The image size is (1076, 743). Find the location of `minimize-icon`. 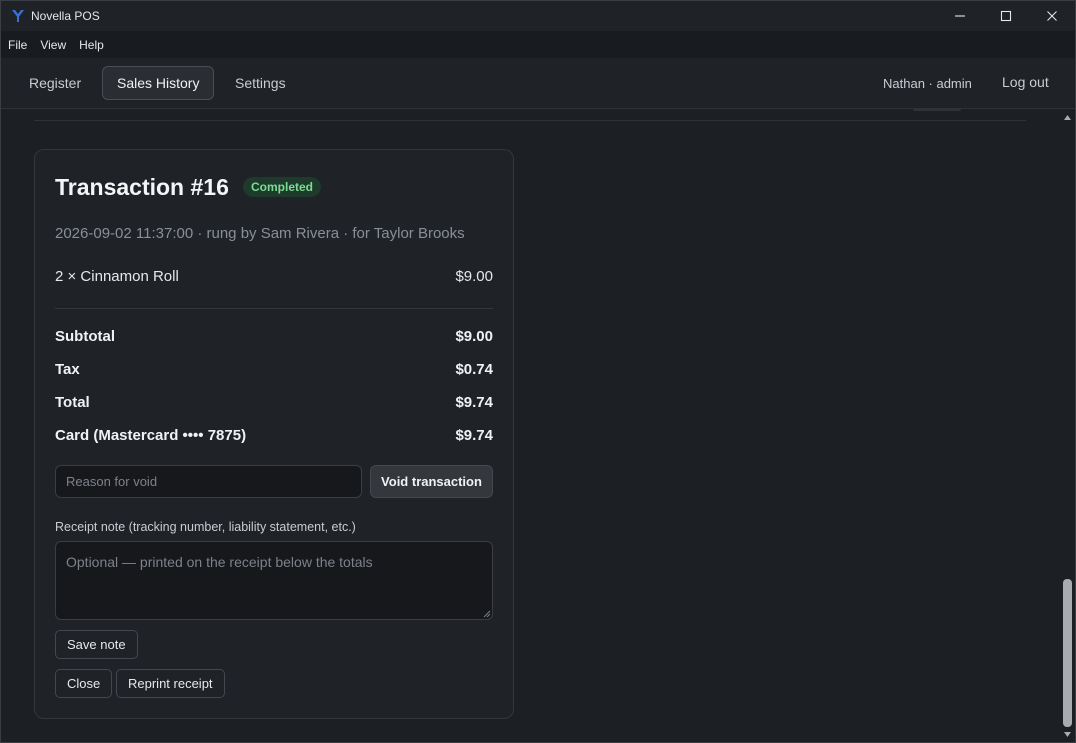

minimize-icon is located at coordinates (960, 16).